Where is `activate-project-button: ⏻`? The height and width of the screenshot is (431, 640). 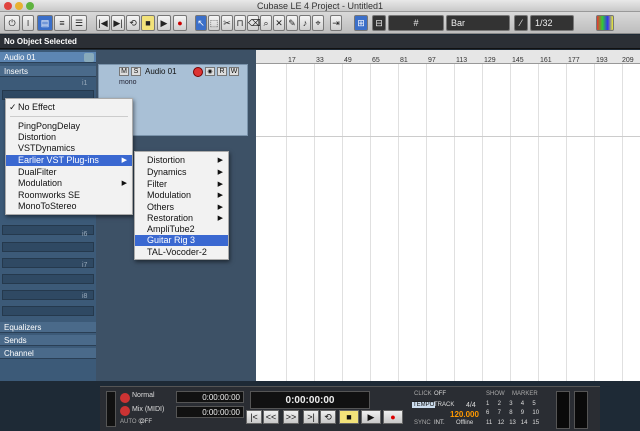 activate-project-button: ⏻ is located at coordinates (12, 23).